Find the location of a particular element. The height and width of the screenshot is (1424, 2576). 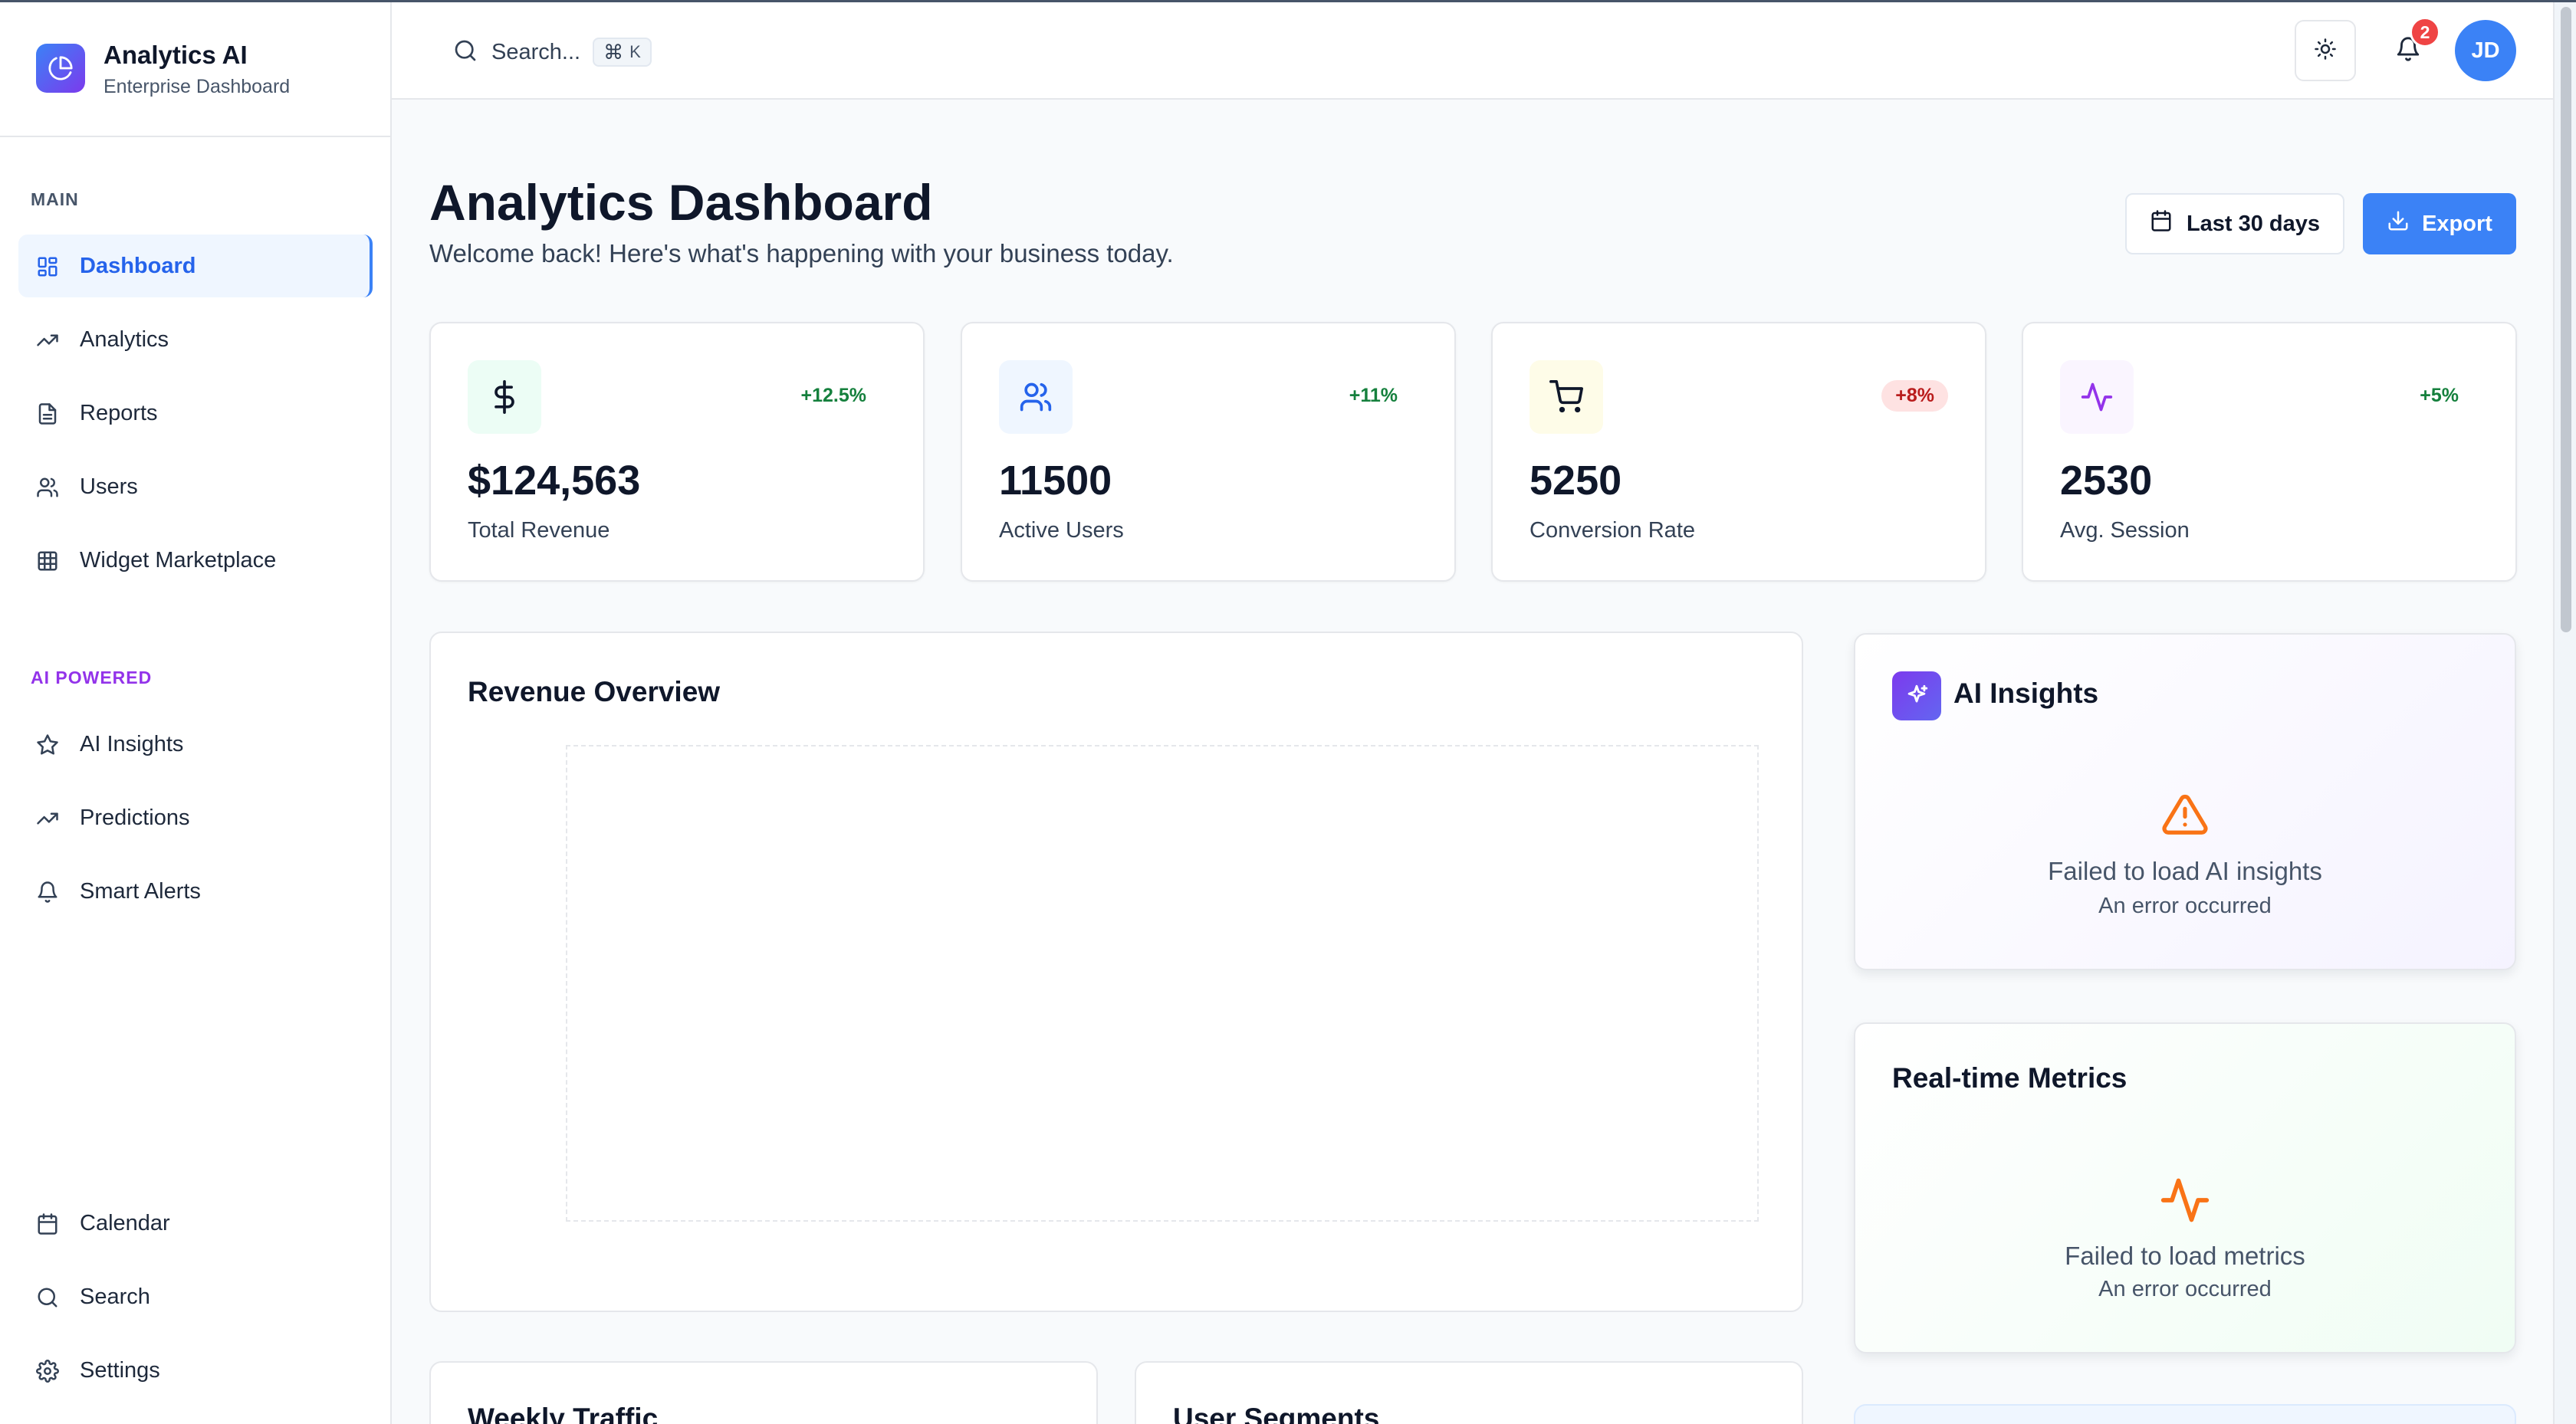

stat-value: $124,563 is located at coordinates (554, 481).